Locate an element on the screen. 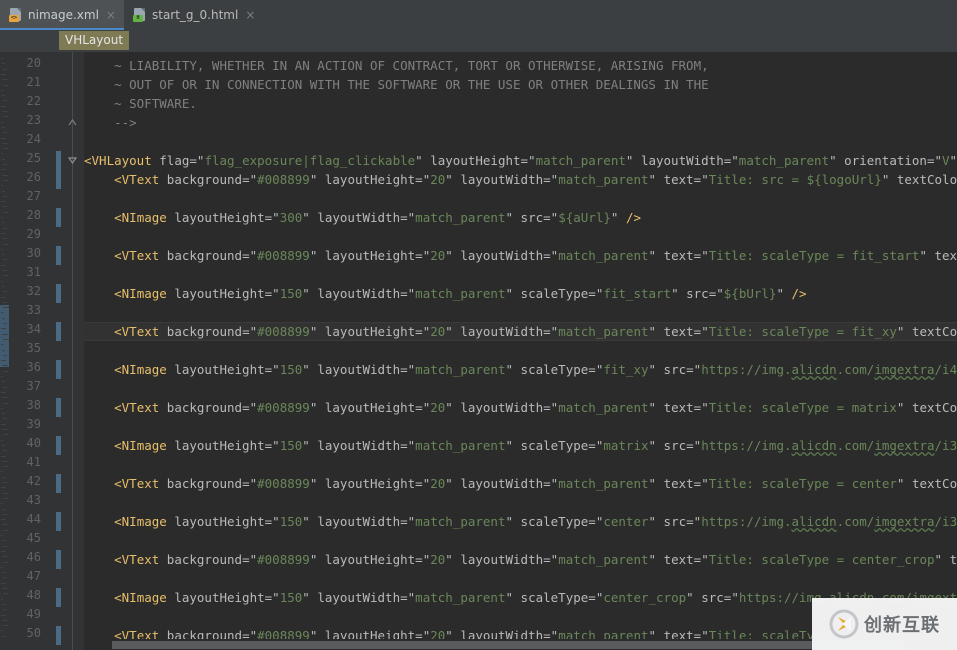 This screenshot has width=957, height=650. code-token-val: Title: scaleType = fit_start is located at coordinates (814, 255).